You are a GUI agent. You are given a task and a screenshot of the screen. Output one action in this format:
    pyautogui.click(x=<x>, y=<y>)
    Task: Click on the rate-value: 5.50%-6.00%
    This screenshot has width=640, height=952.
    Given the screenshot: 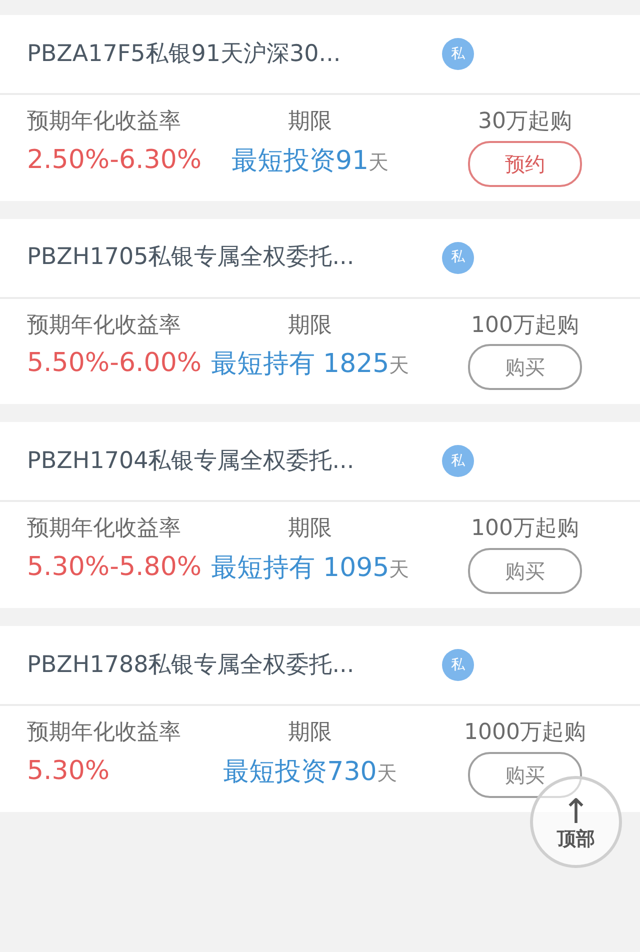 What is the action you would take?
    pyautogui.click(x=115, y=363)
    